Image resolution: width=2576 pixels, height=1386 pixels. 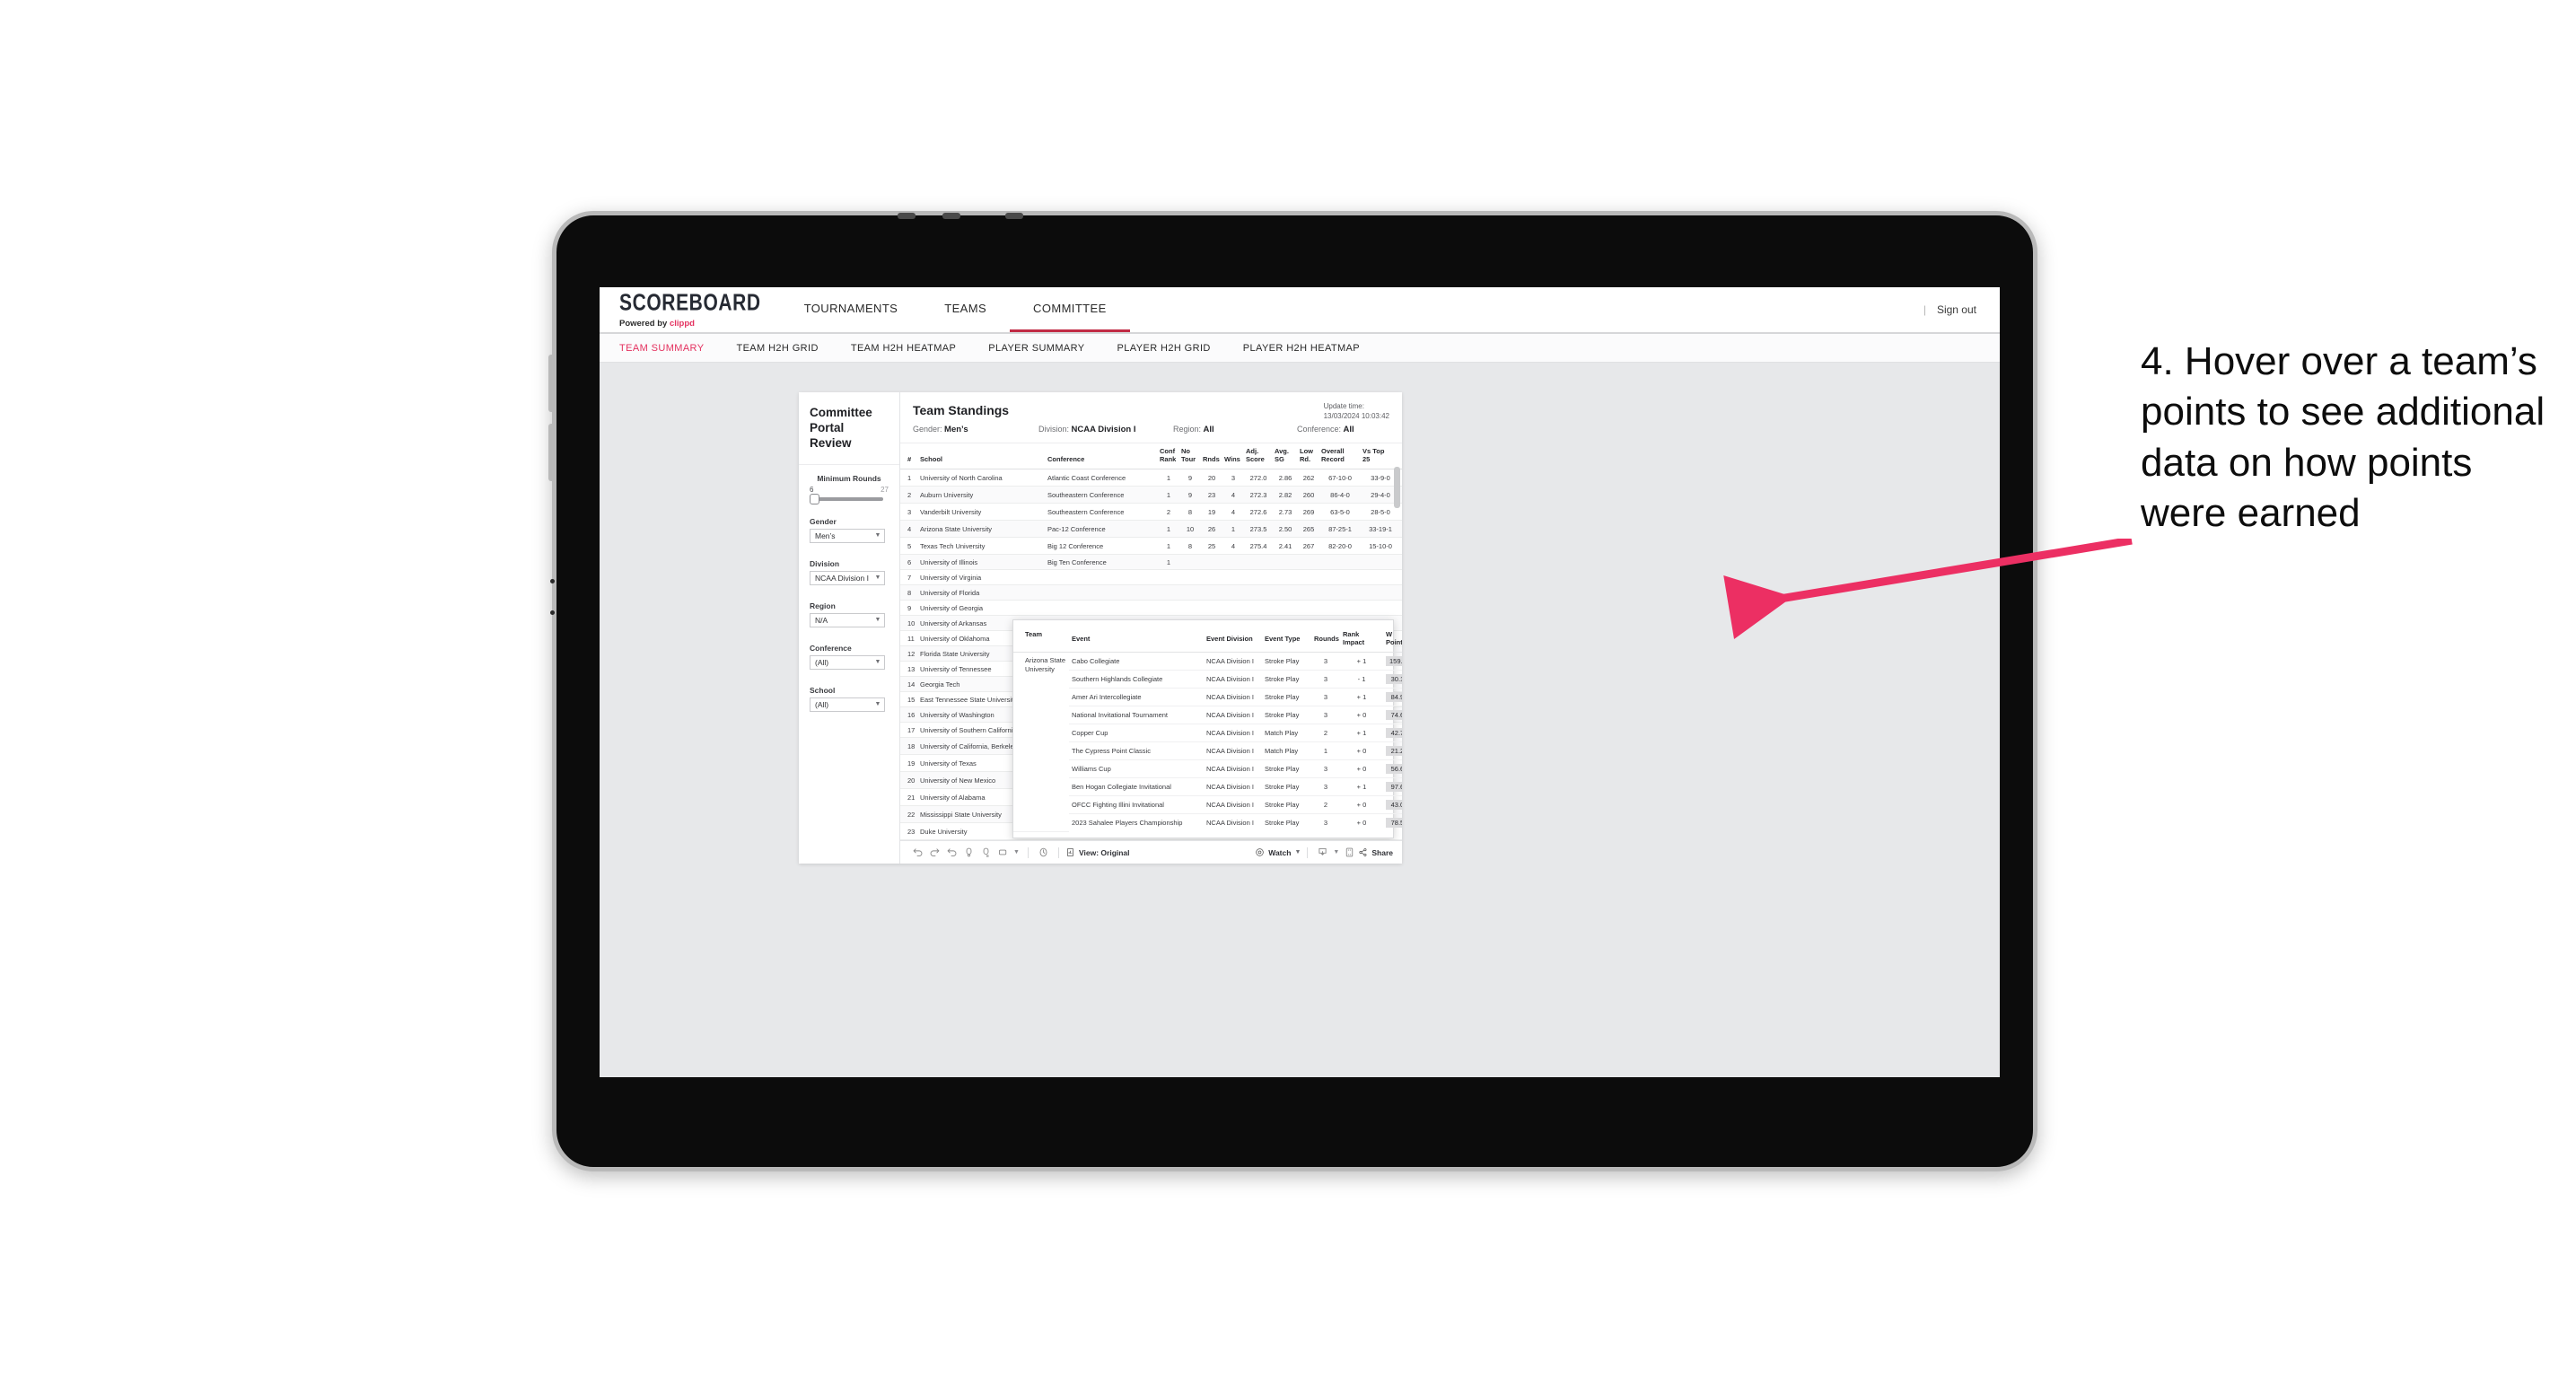 What do you see at coordinates (848, 662) in the screenshot?
I see `conference-select: (All) ▼` at bounding box center [848, 662].